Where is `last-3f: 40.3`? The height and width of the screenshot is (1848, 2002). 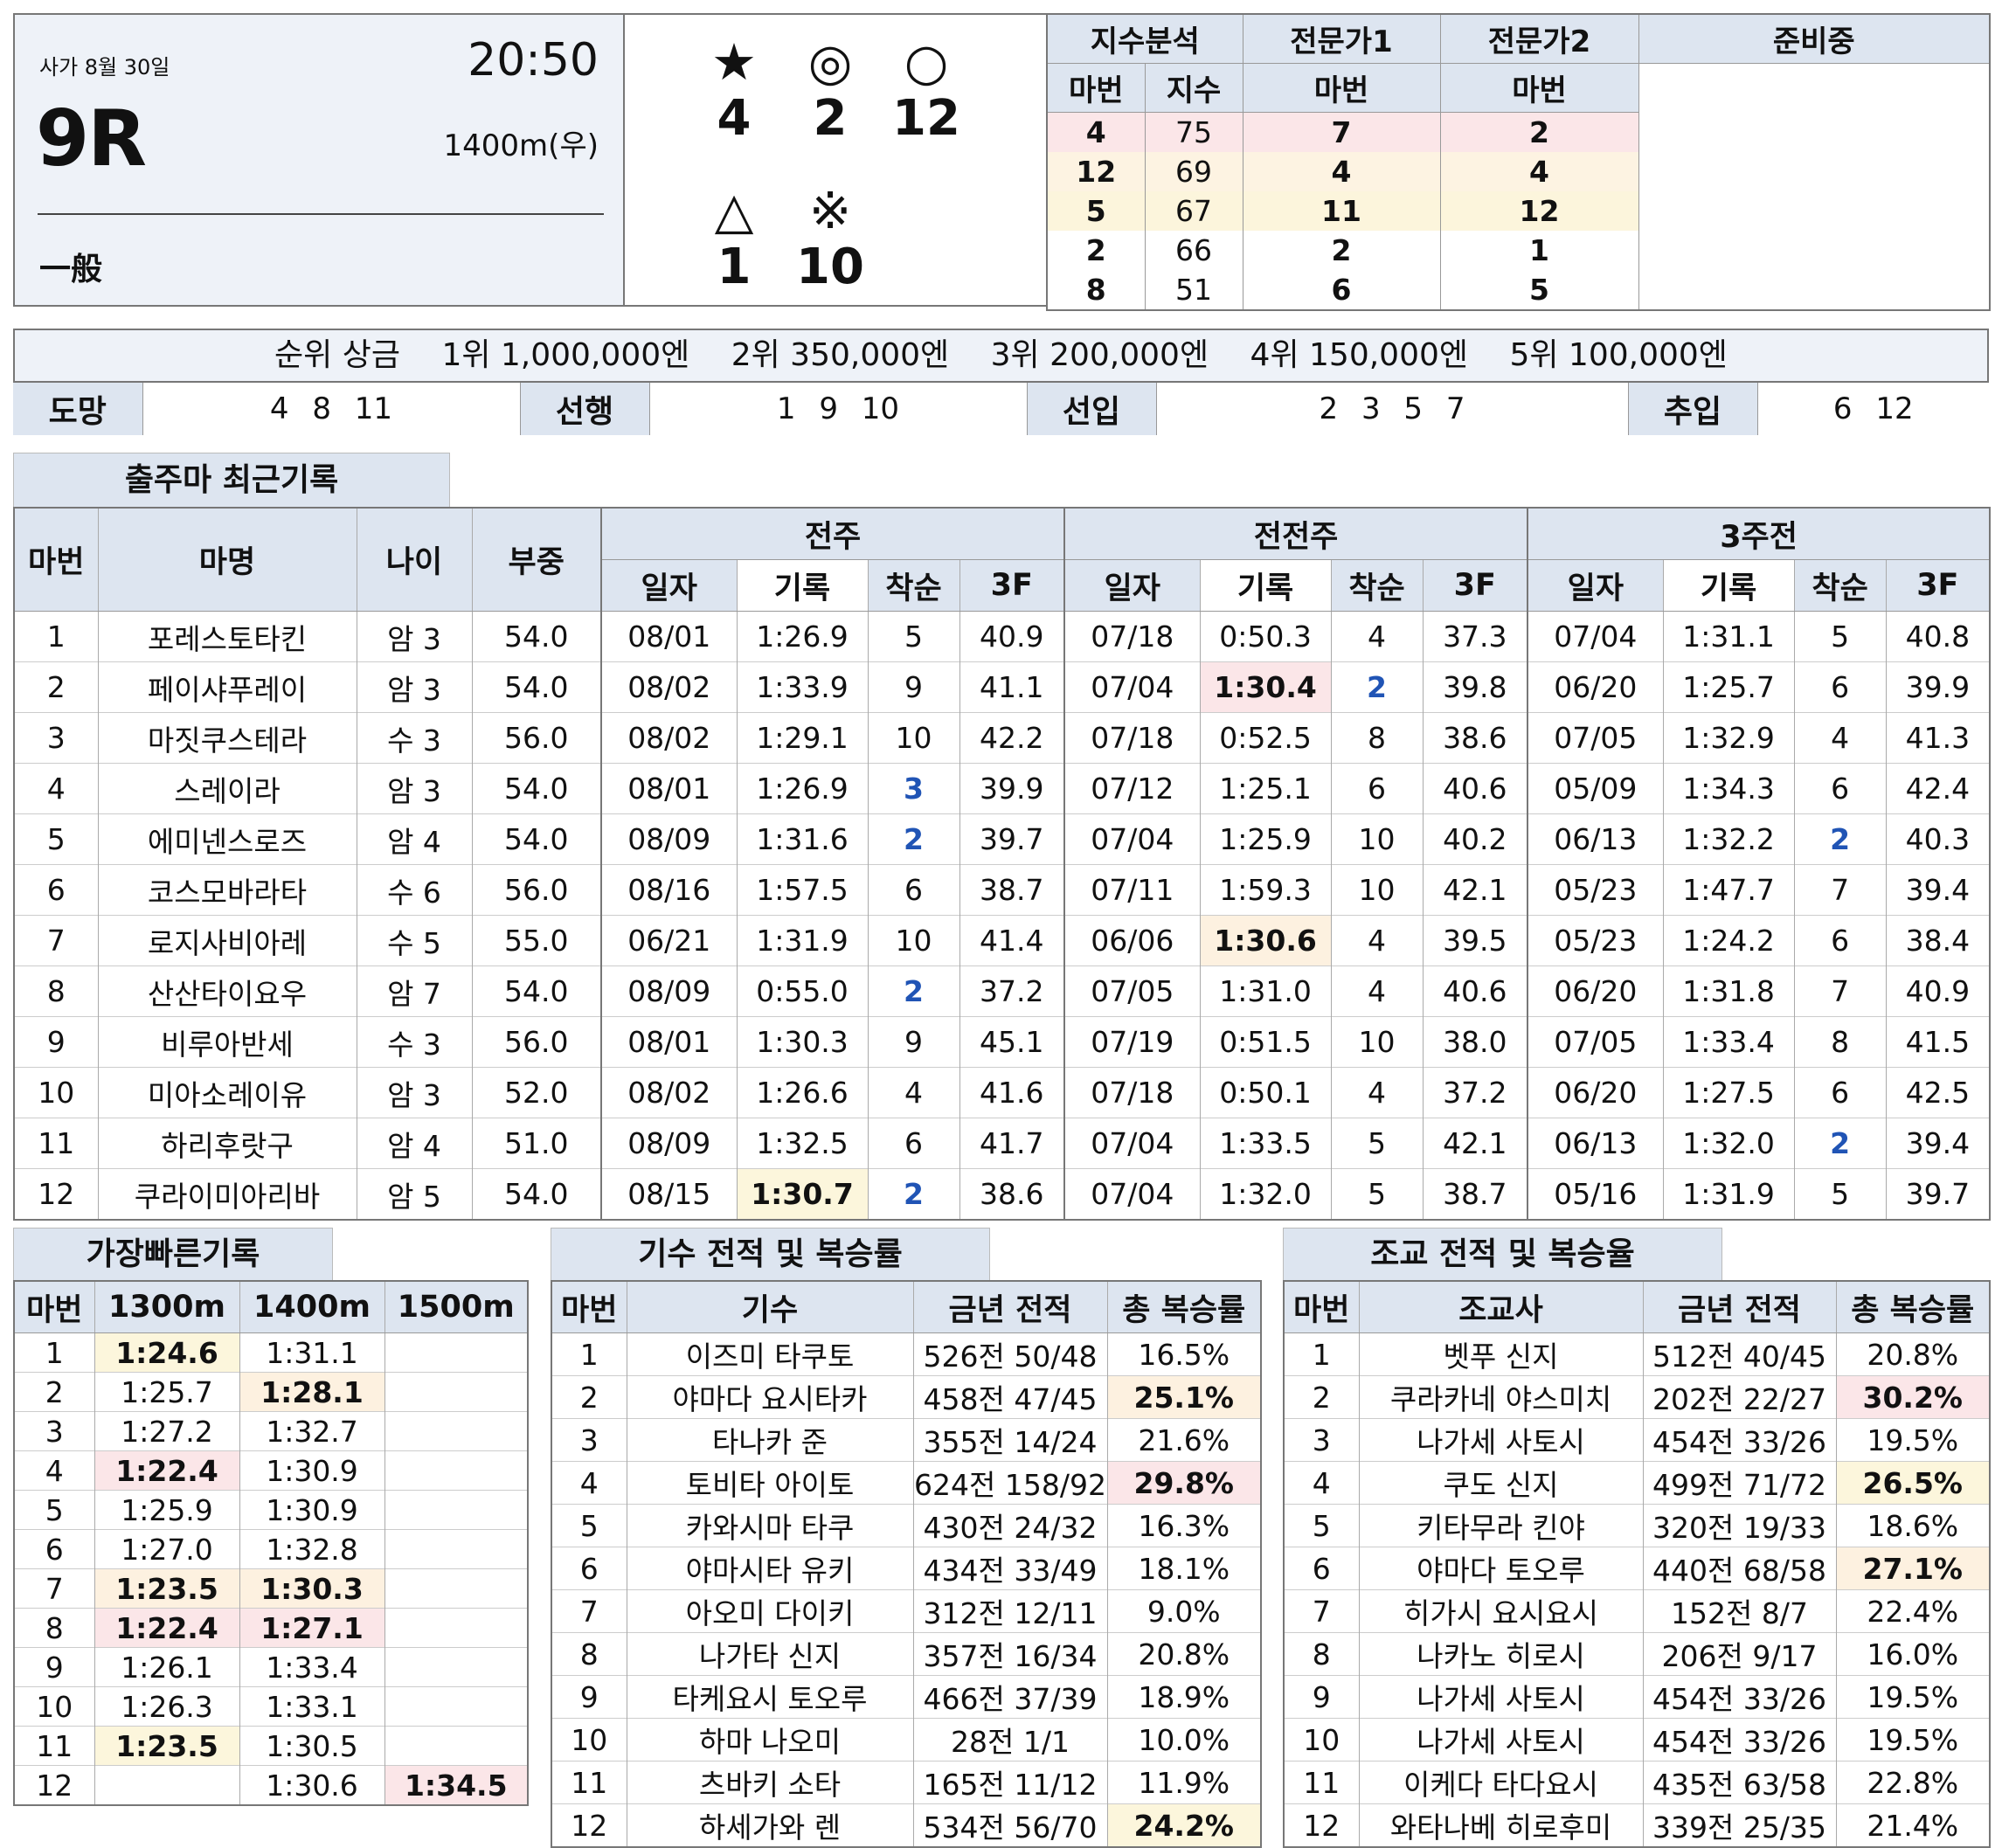
last-3f: 40.3 is located at coordinates (1938, 839).